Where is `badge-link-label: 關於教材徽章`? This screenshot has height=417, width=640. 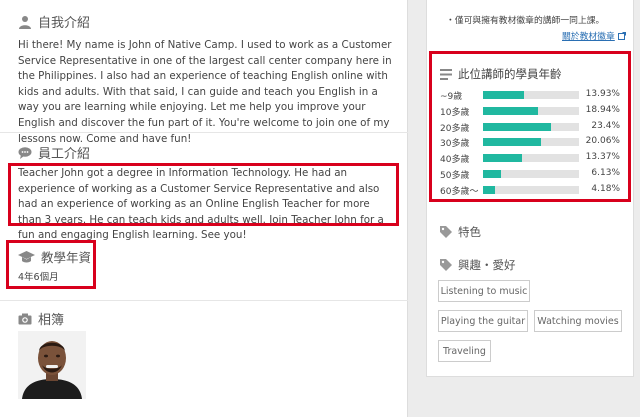 badge-link-label: 關於教材徽章 is located at coordinates (588, 37).